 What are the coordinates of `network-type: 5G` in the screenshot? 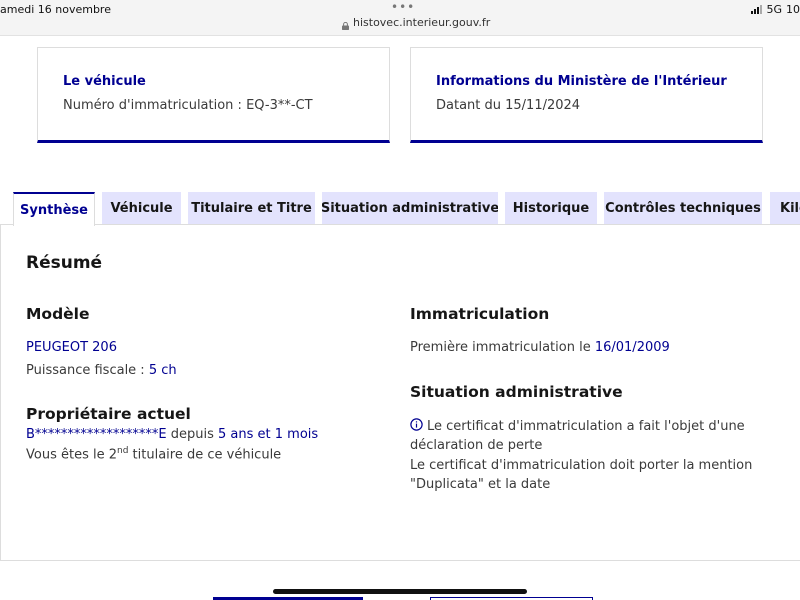 It's located at (774, 9).